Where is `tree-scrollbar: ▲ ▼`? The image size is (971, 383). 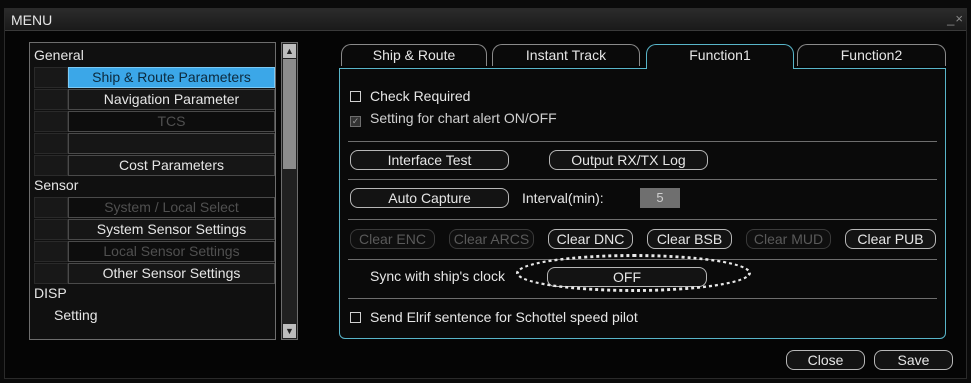 tree-scrollbar: ▲ ▼ is located at coordinates (289, 191).